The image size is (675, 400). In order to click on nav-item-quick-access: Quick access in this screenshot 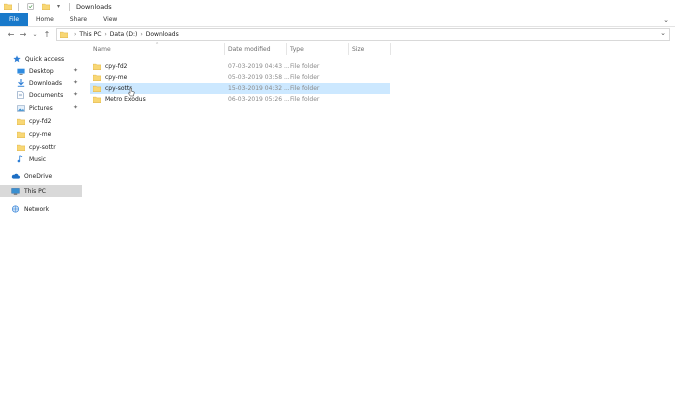, I will do `click(41, 59)`.